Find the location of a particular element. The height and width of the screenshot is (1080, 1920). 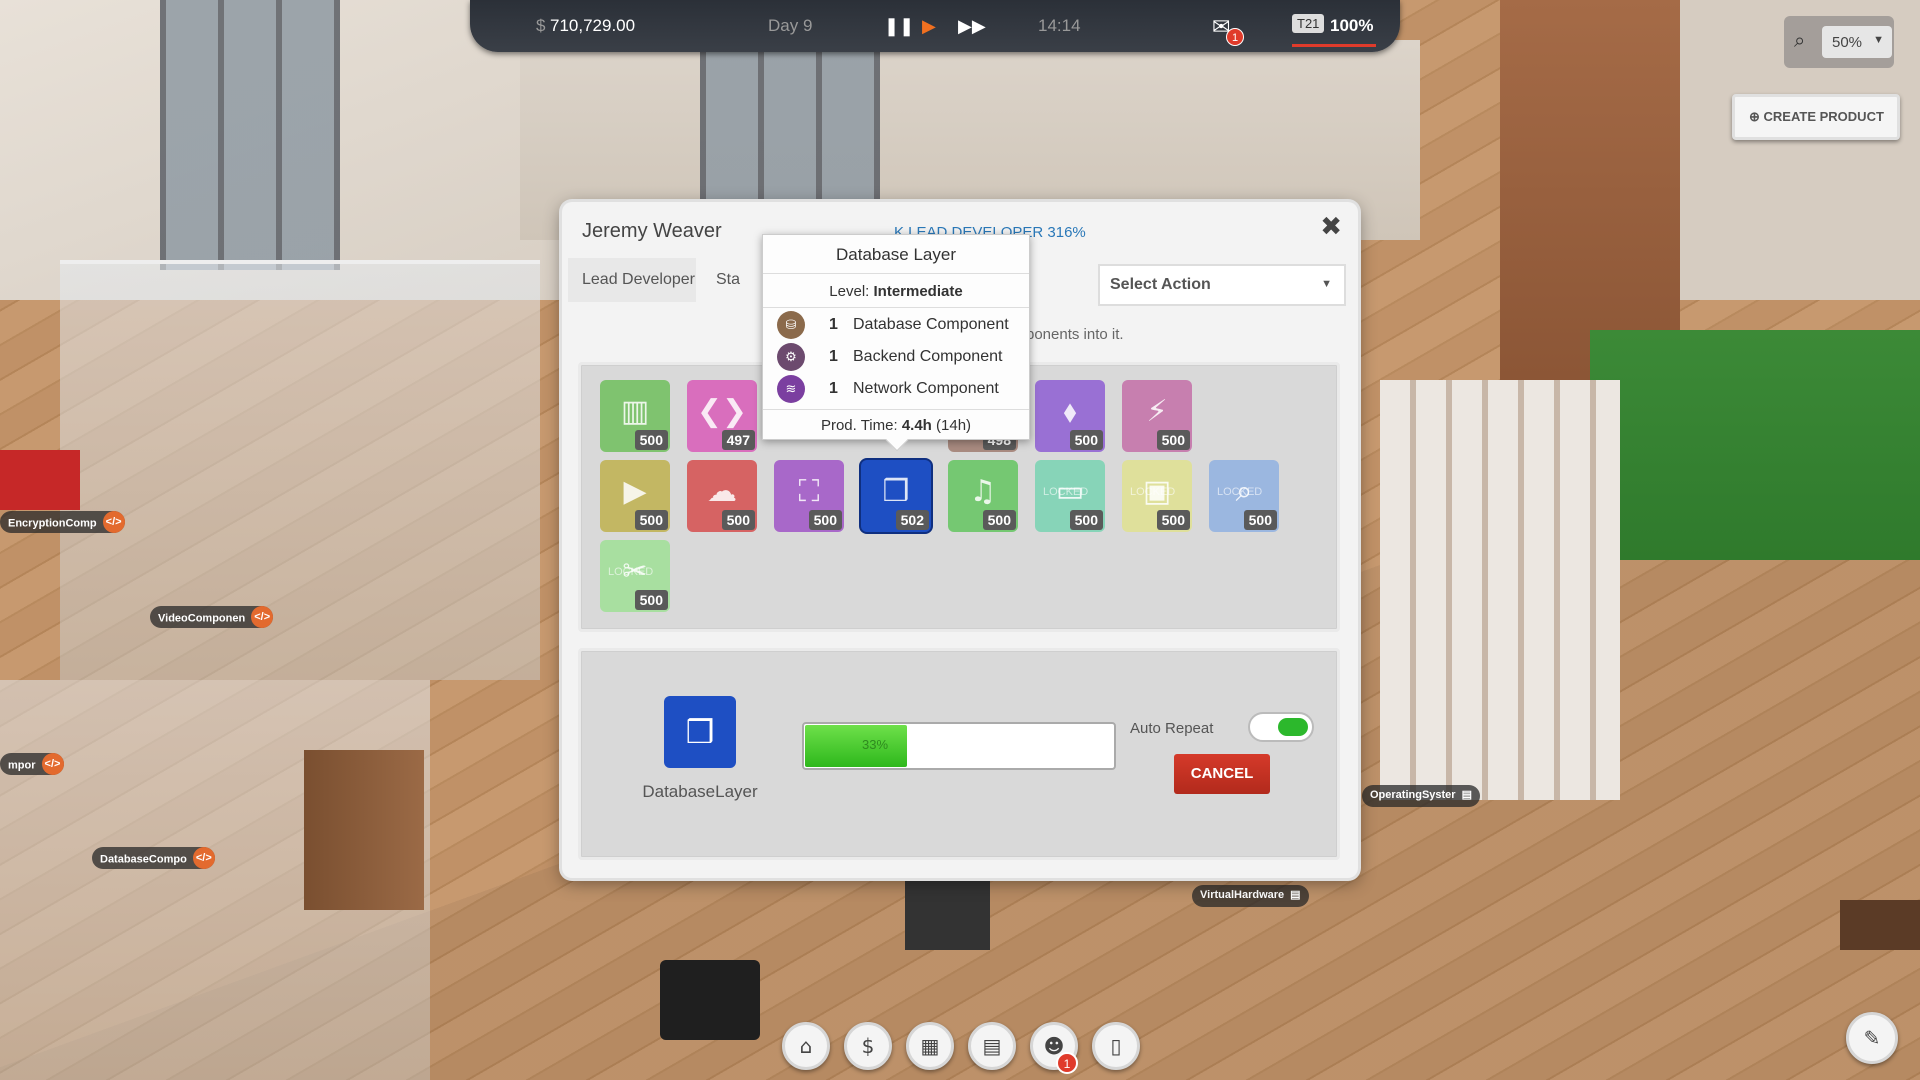

component-tile: ▶ 500 is located at coordinates (635, 496).